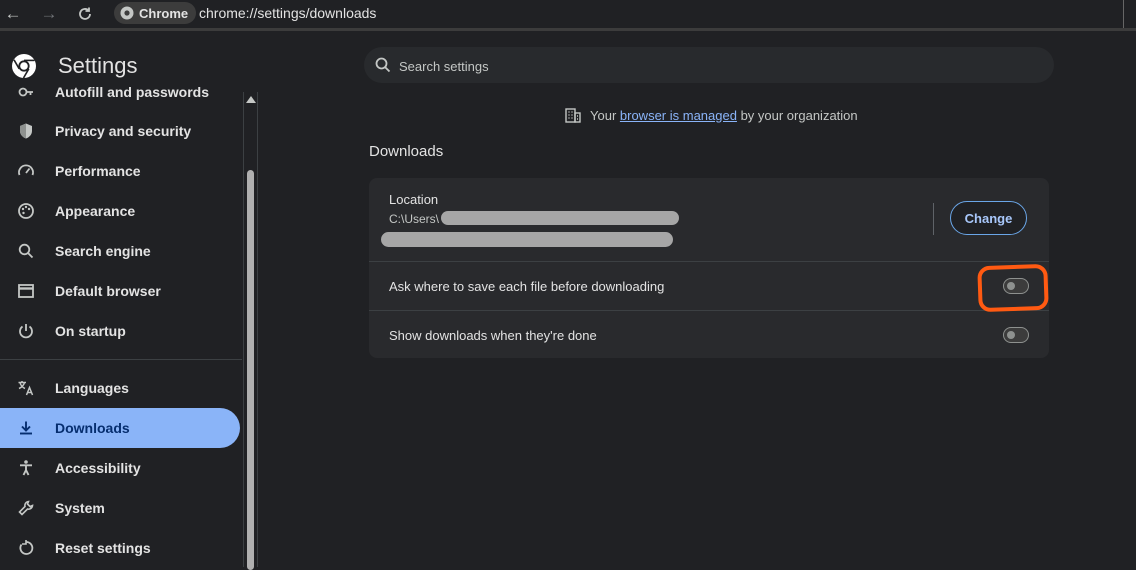 Image resolution: width=1136 pixels, height=570 pixels. I want to click on sidebar-item-label: Languages, so click(92, 388).